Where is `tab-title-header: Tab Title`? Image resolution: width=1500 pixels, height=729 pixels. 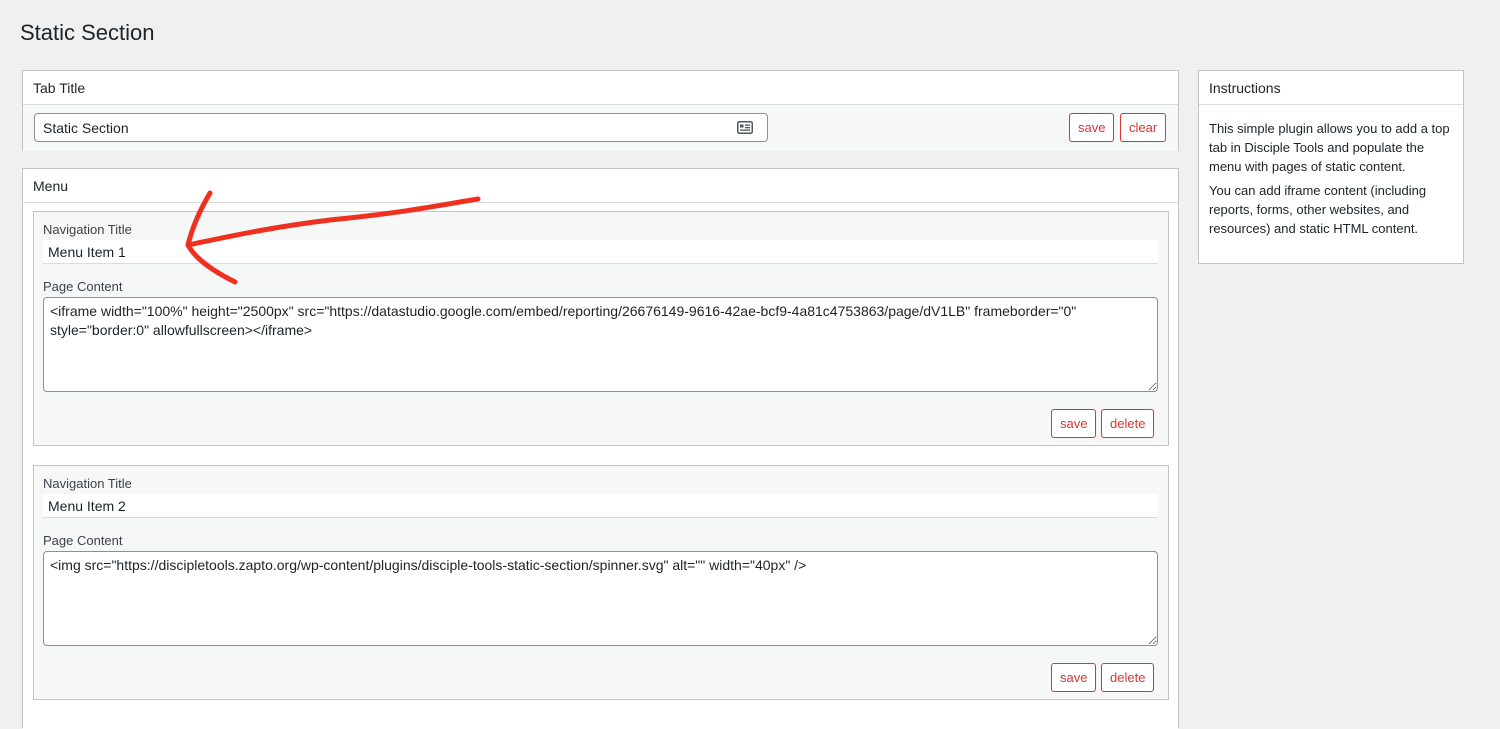 tab-title-header: Tab Title is located at coordinates (600, 88).